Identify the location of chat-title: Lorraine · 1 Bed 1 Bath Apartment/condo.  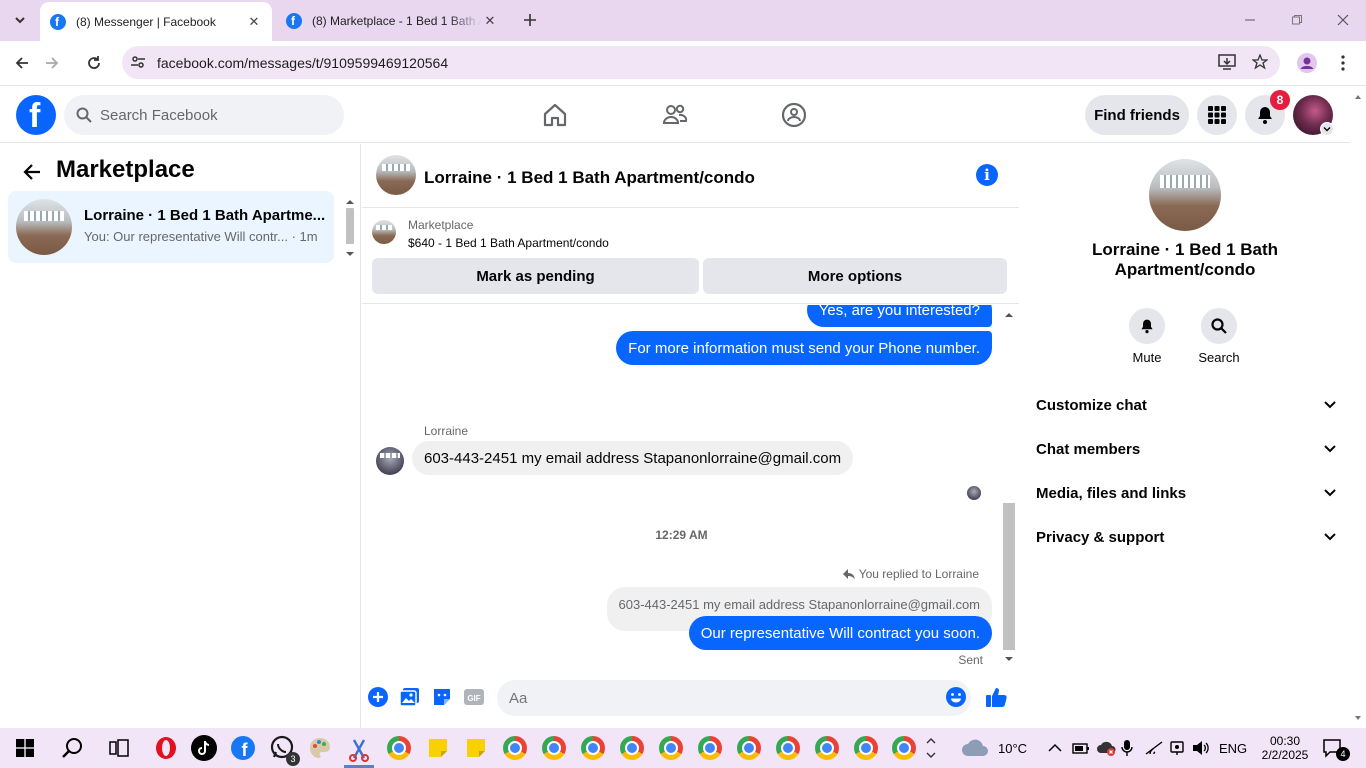
(589, 178).